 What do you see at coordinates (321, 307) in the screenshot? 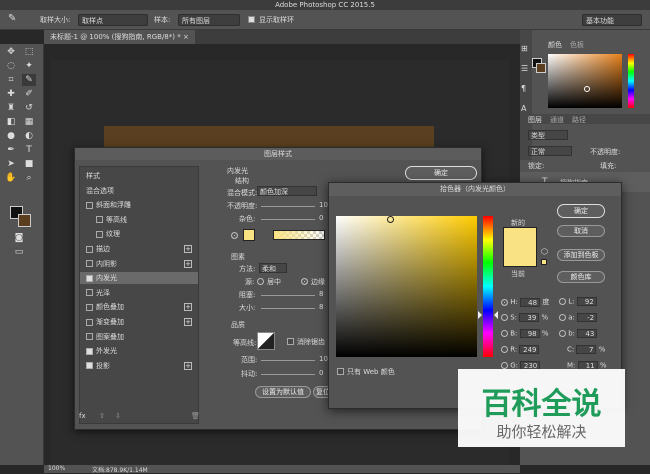
I see `size-value: 8` at bounding box center [321, 307].